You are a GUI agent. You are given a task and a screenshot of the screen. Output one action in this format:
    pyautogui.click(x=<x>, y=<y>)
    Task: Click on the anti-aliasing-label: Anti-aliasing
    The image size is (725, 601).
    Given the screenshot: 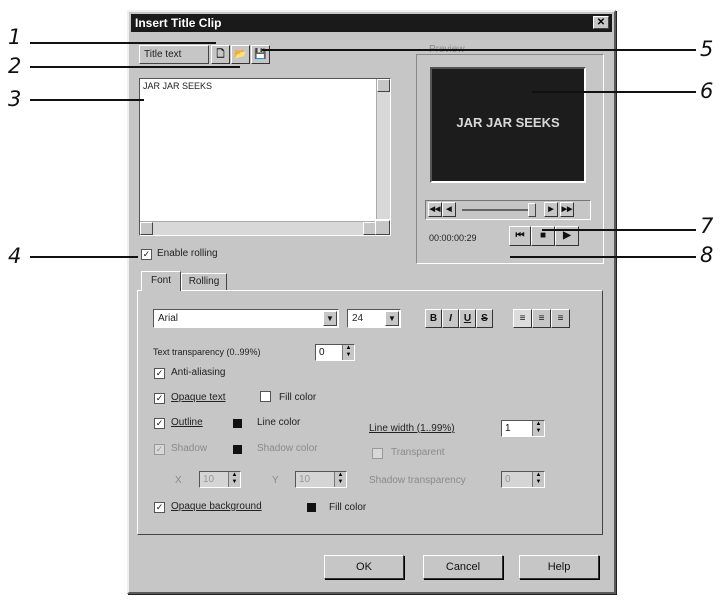 What is the action you would take?
    pyautogui.click(x=198, y=372)
    